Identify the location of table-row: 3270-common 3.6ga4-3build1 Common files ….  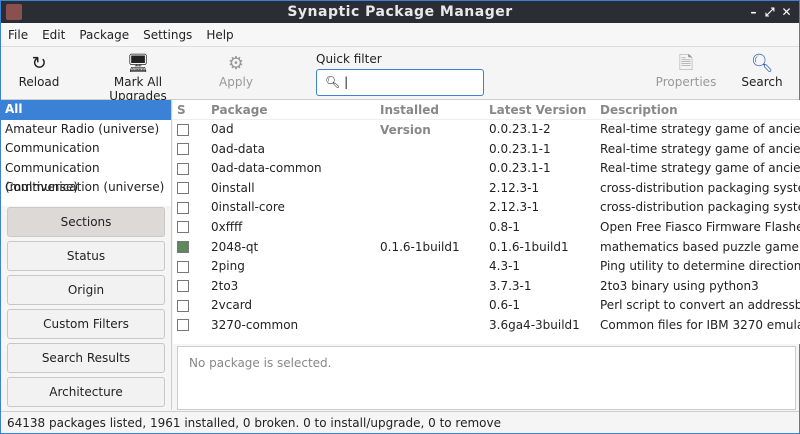
(486, 326).